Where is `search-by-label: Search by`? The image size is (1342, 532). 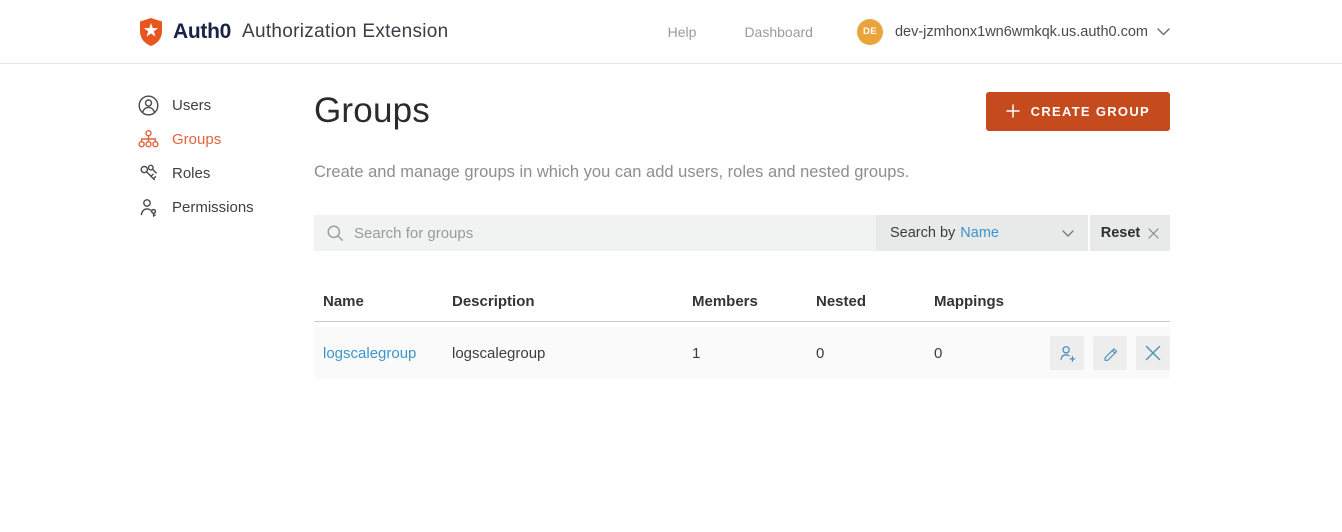 search-by-label: Search by is located at coordinates (923, 233).